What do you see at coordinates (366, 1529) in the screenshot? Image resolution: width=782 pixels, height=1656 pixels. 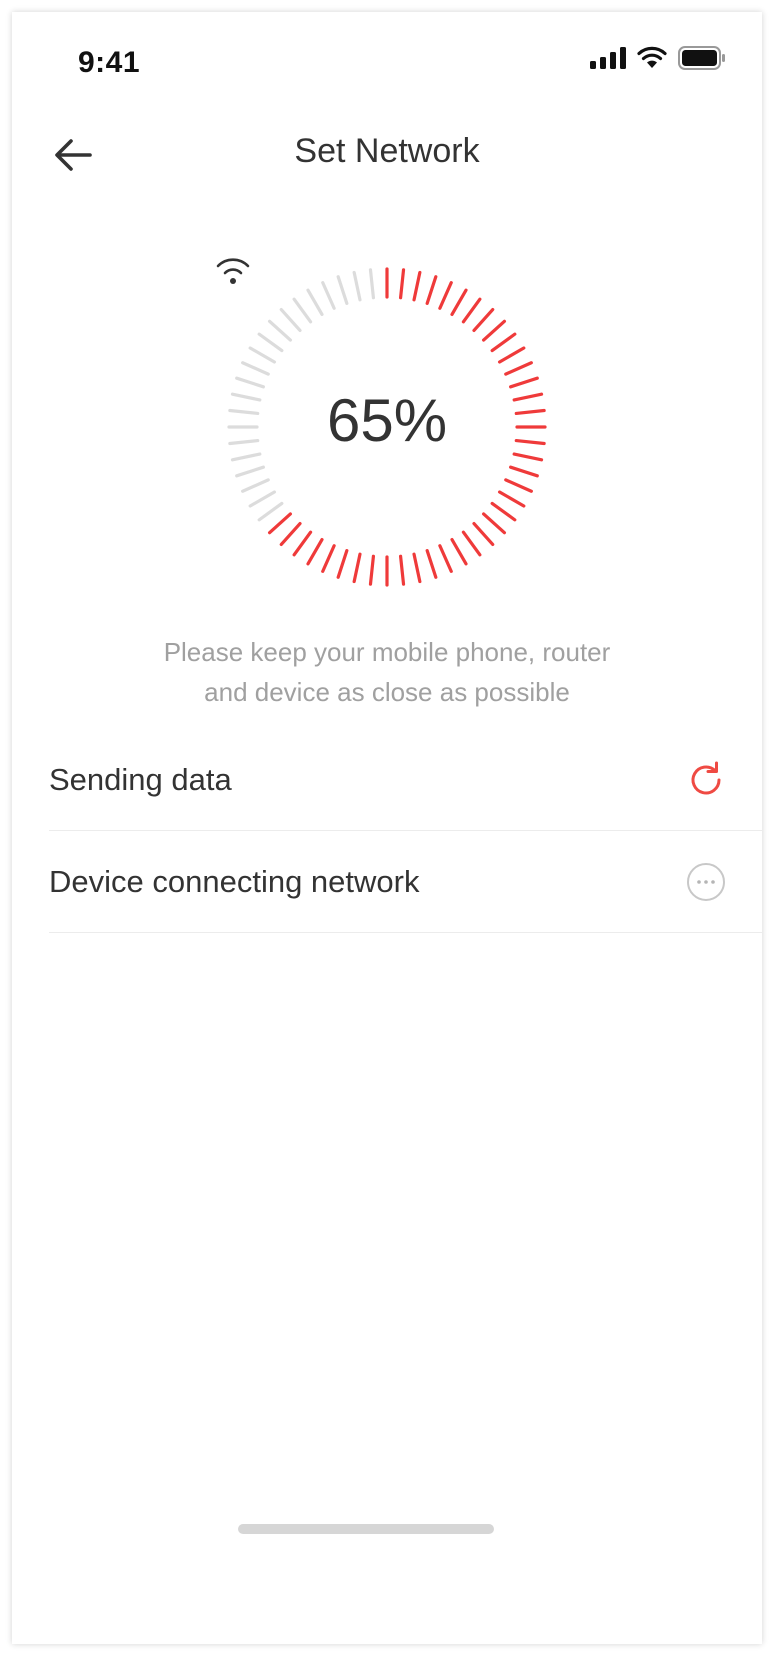 I see `home-indicator` at bounding box center [366, 1529].